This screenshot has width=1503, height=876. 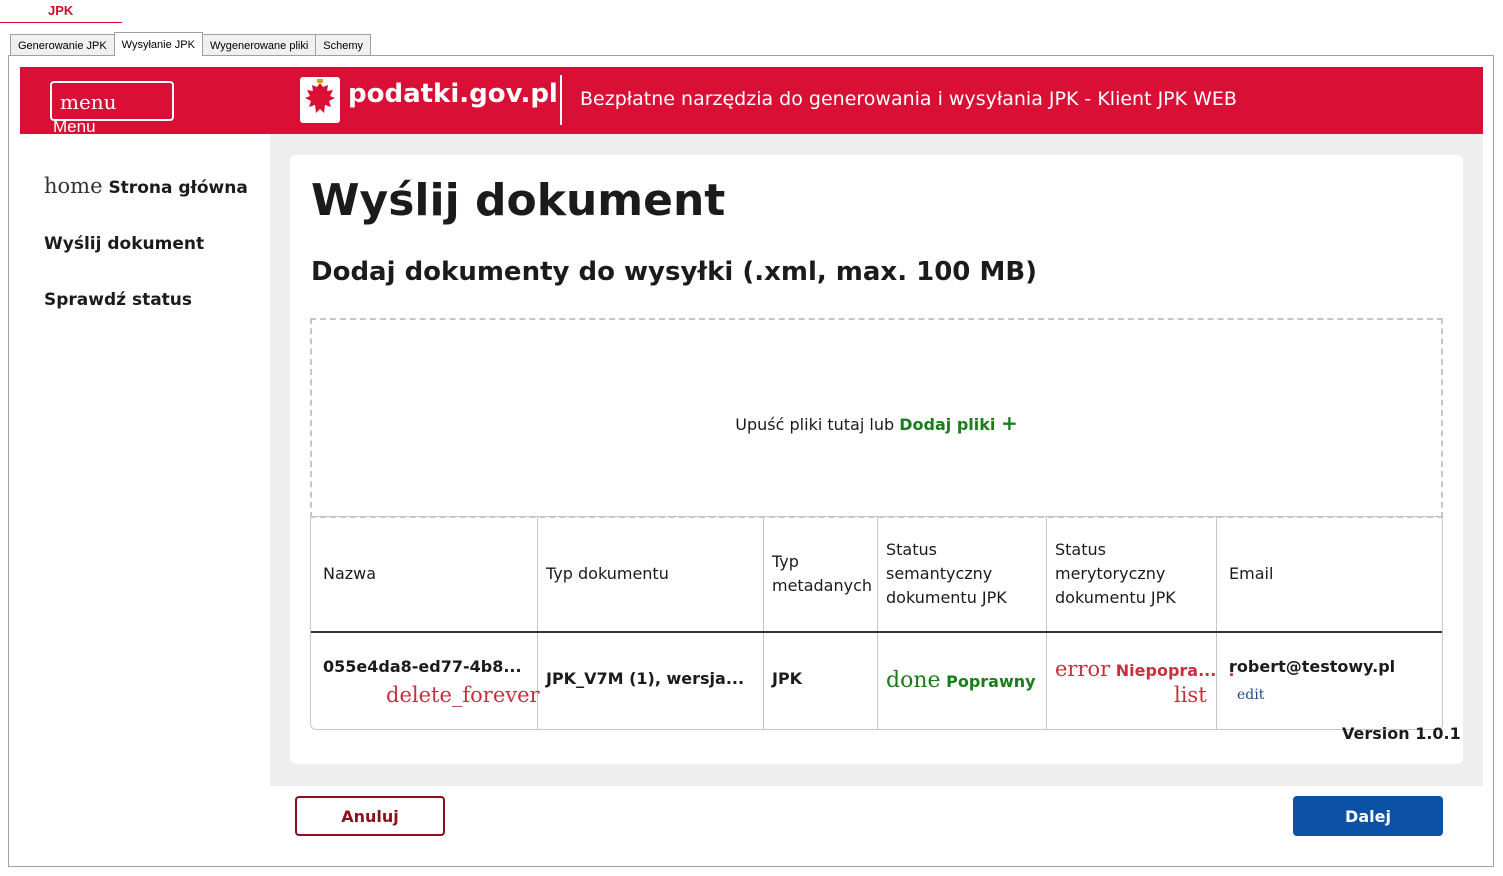 What do you see at coordinates (913, 680) in the screenshot?
I see `done-icon: done` at bounding box center [913, 680].